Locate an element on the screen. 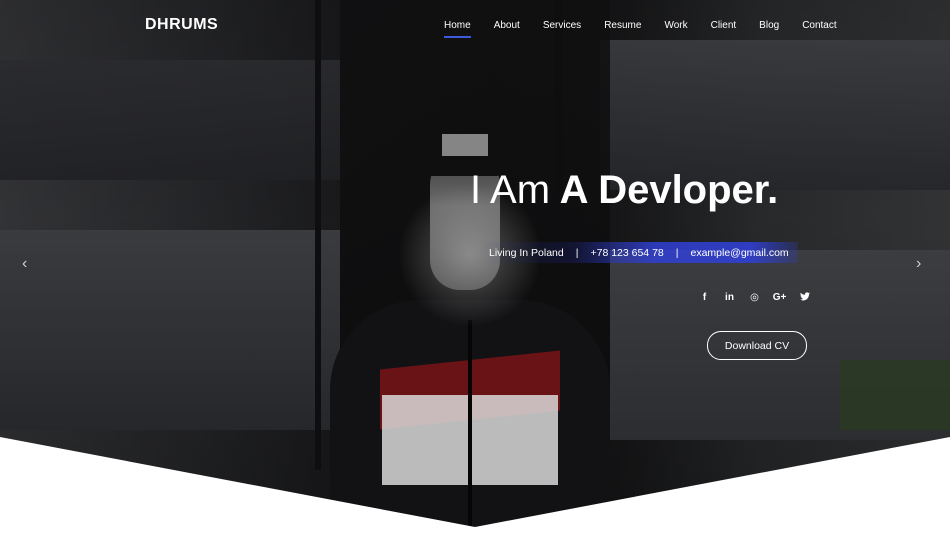 This screenshot has width=950, height=545. nav-item-blog: Blog is located at coordinates (769, 25).